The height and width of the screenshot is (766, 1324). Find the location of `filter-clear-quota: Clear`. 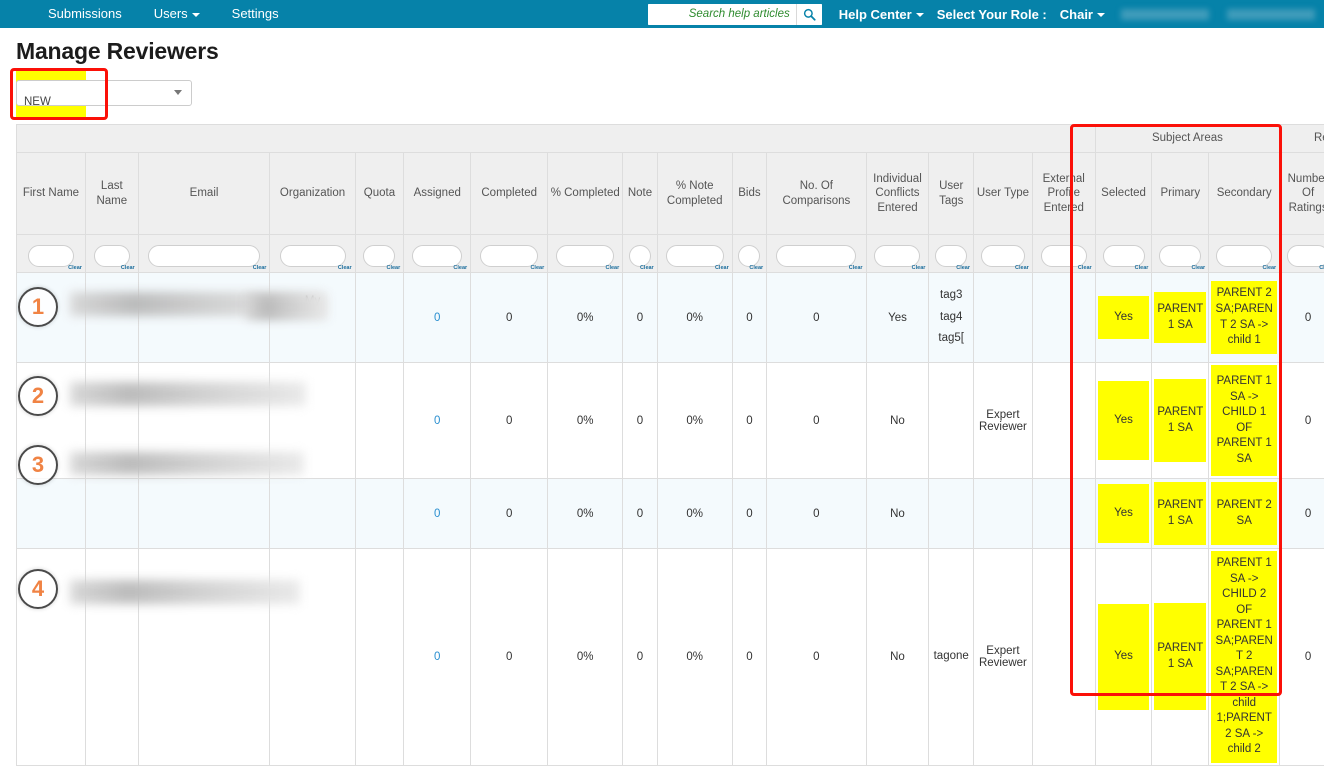

filter-clear-quota: Clear is located at coordinates (394, 268).